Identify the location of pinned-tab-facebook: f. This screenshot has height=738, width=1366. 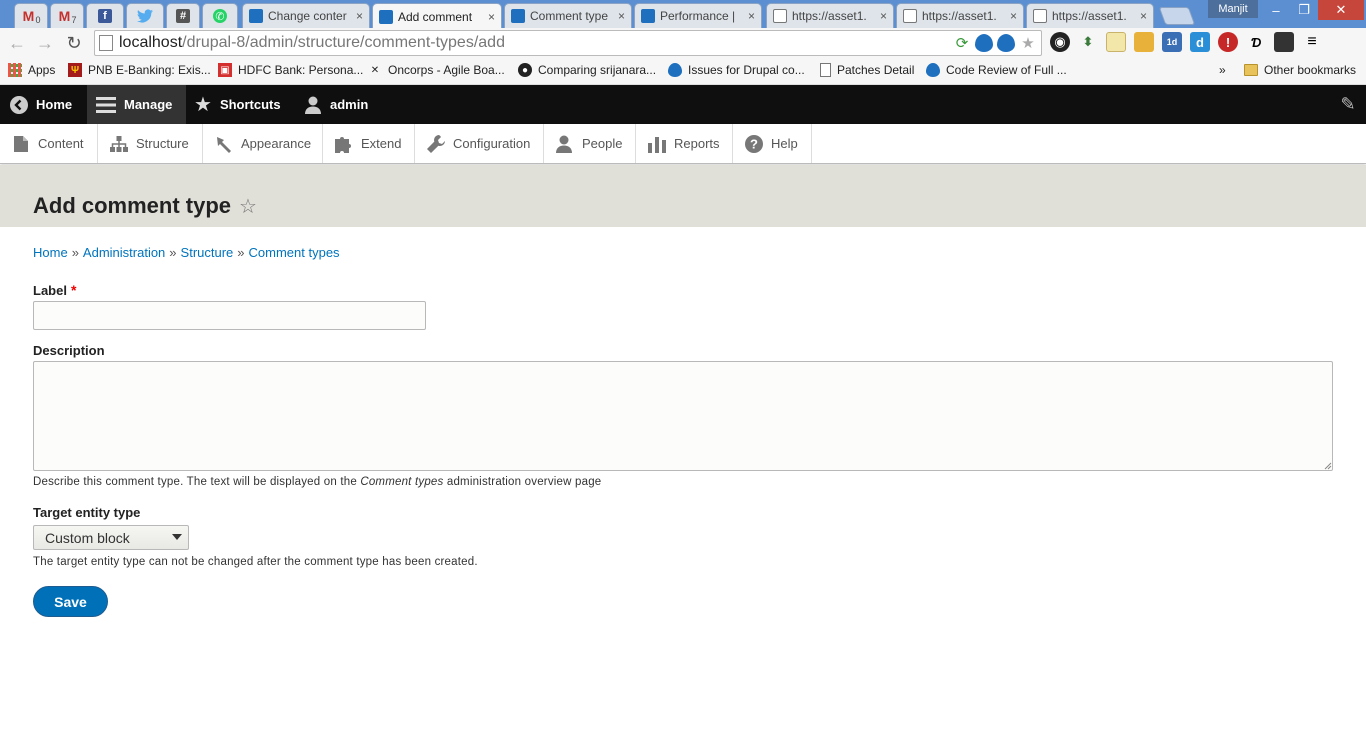
(105, 15).